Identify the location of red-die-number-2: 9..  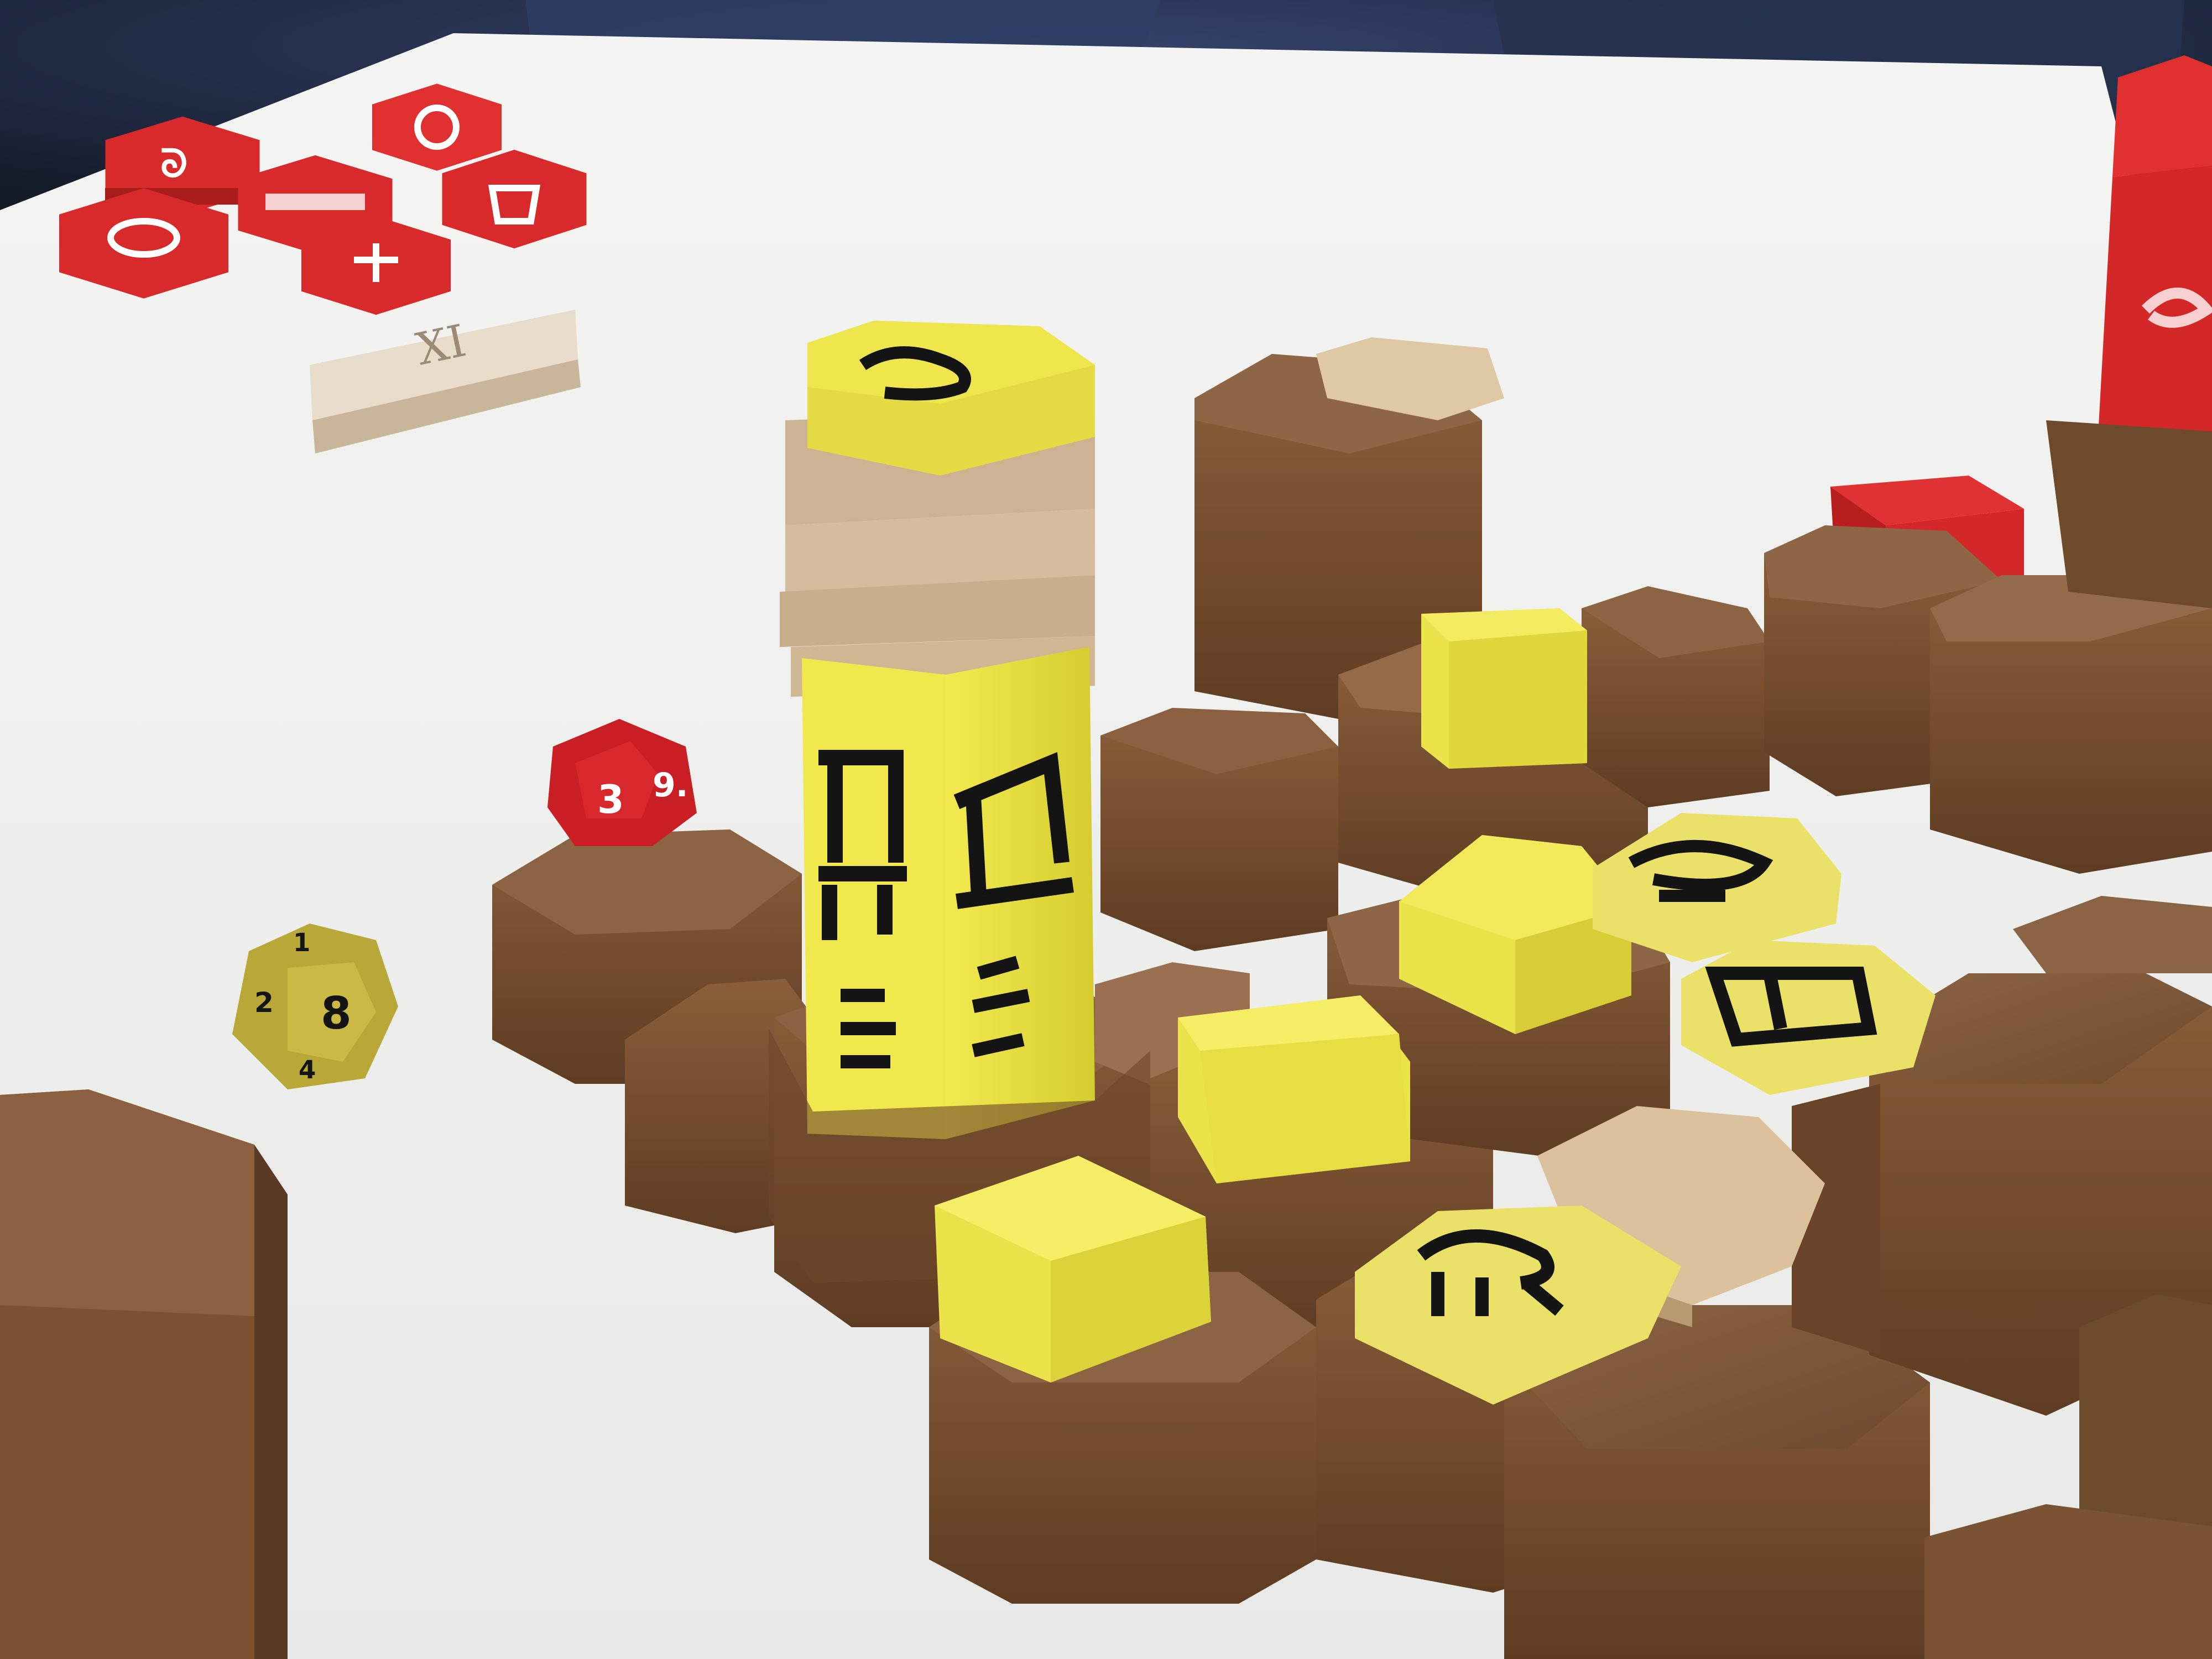
(671, 786).